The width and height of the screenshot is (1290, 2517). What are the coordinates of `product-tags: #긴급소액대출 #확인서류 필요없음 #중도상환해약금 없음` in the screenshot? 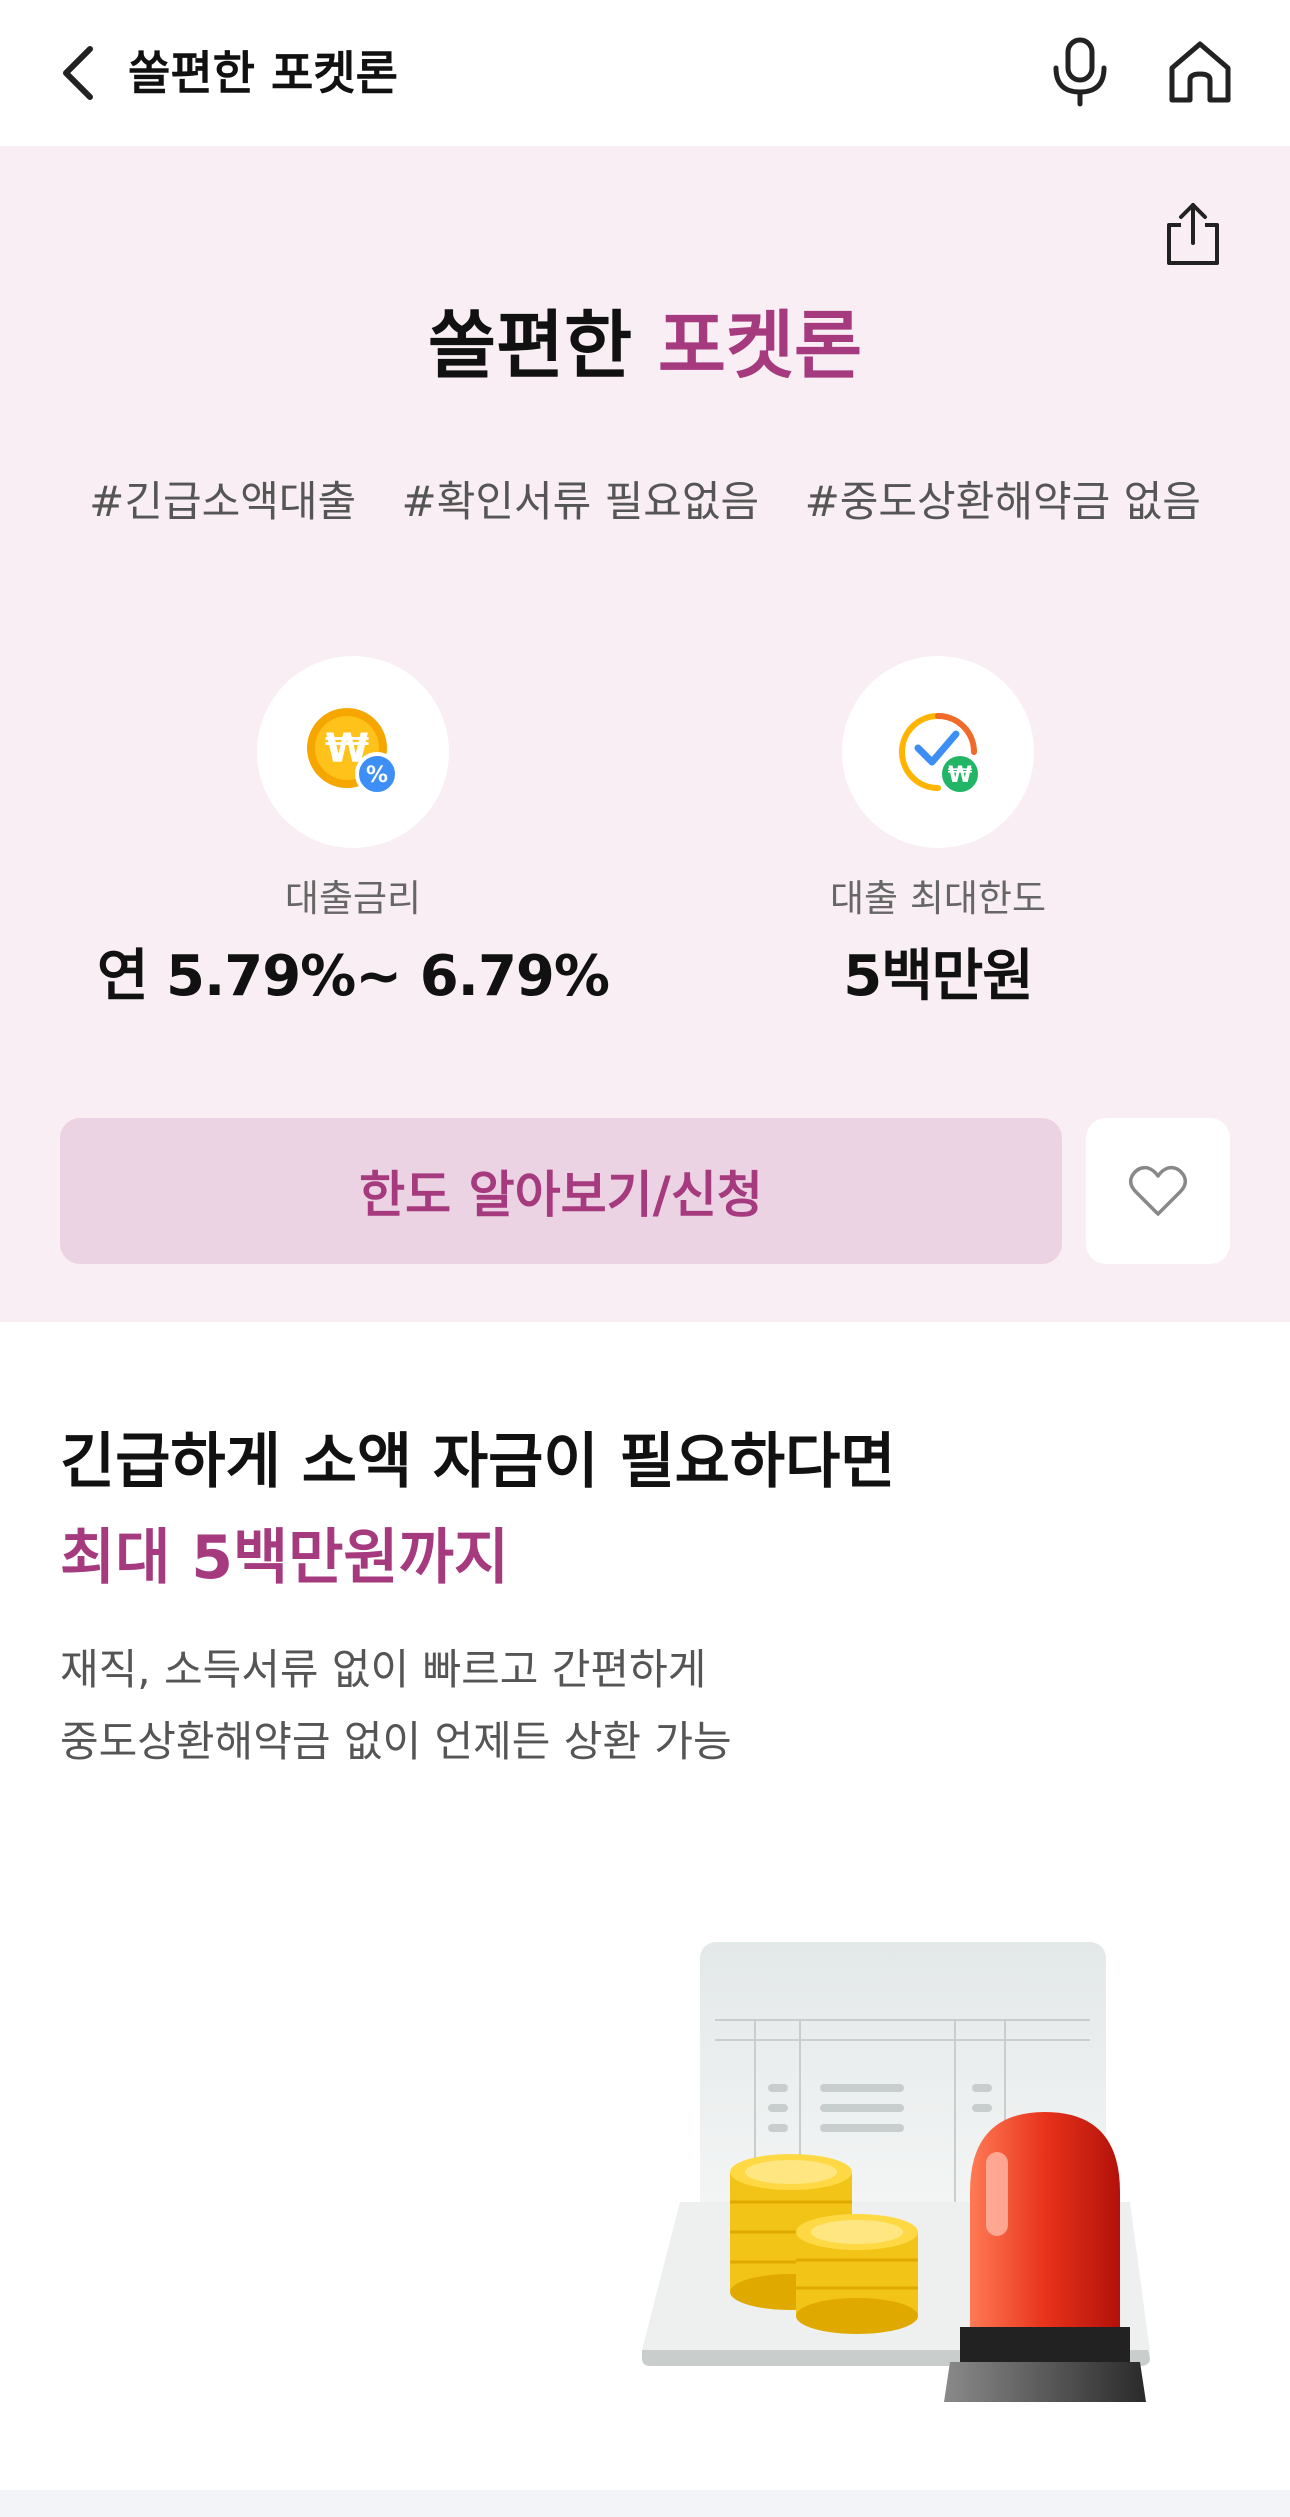 It's located at (645, 498).